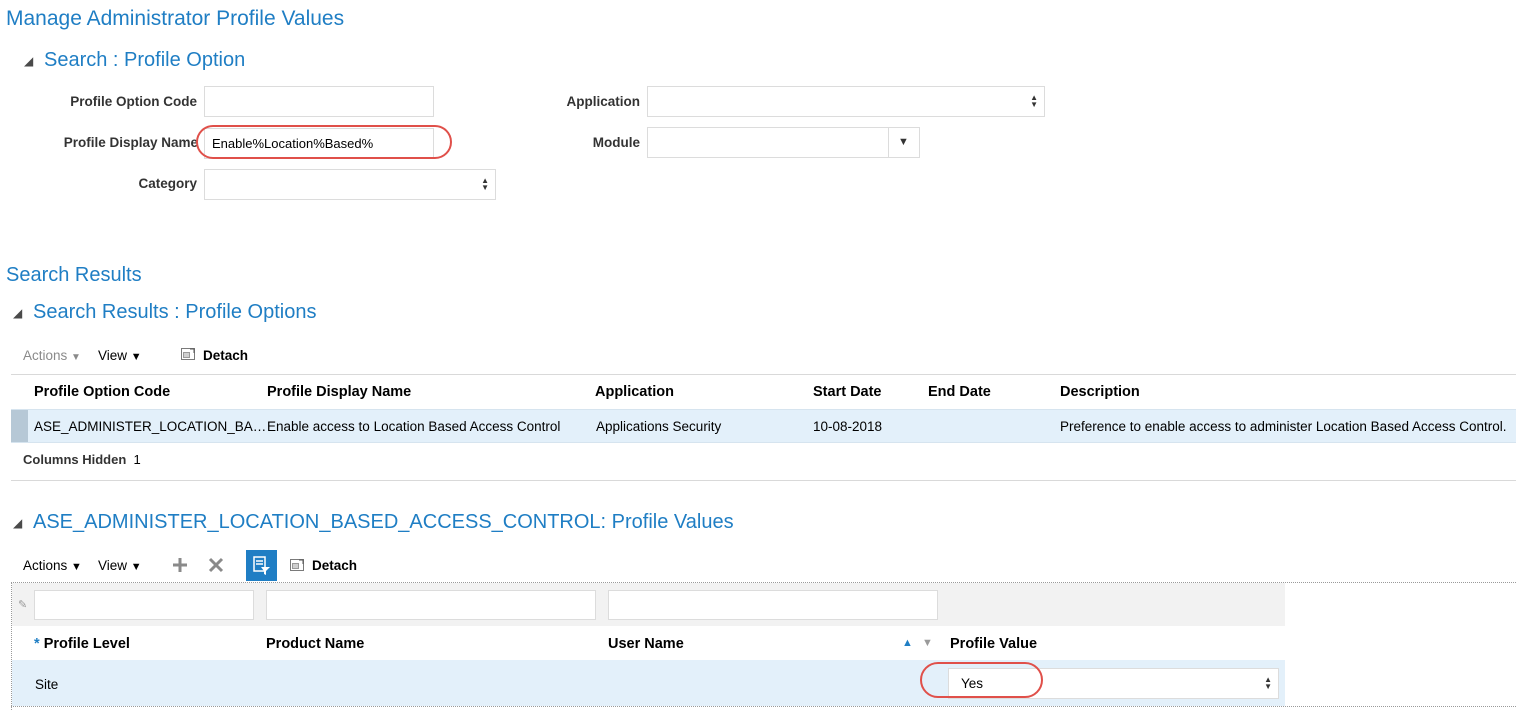 Image resolution: width=1516 pixels, height=710 pixels. I want to click on sort-descending-icon: ▼, so click(927, 643).